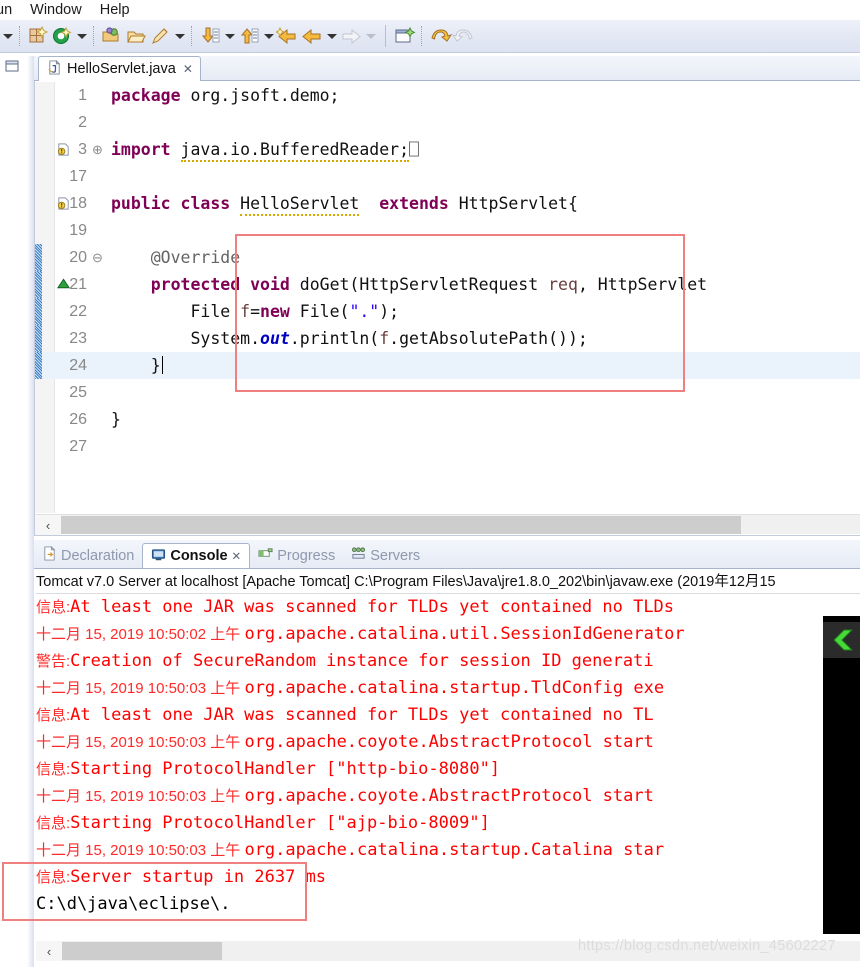 This screenshot has height=967, width=860. I want to click on fold-toggle-icon: ⊖, so click(97, 257).